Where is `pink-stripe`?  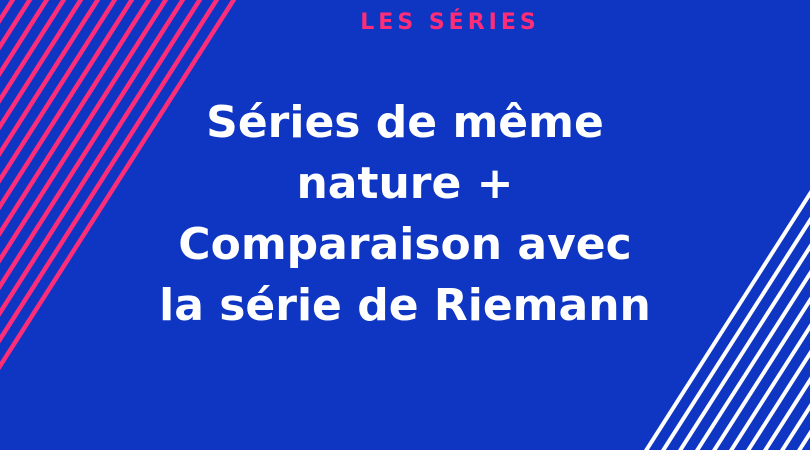
pink-stripe is located at coordinates (25, 39).